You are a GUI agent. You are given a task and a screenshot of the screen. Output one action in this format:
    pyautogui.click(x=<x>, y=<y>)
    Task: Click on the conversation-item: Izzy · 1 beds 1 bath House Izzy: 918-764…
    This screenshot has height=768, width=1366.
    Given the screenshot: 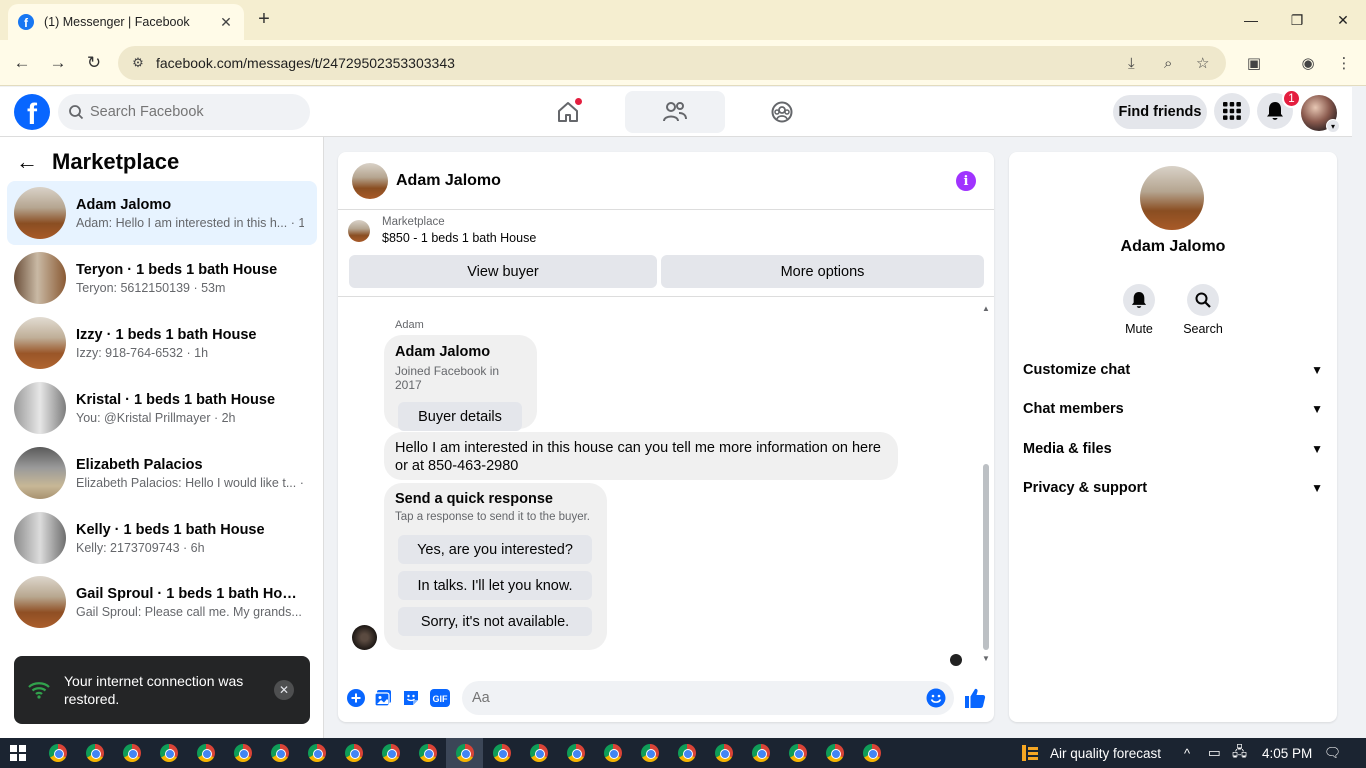 What is the action you would take?
    pyautogui.click(x=162, y=343)
    